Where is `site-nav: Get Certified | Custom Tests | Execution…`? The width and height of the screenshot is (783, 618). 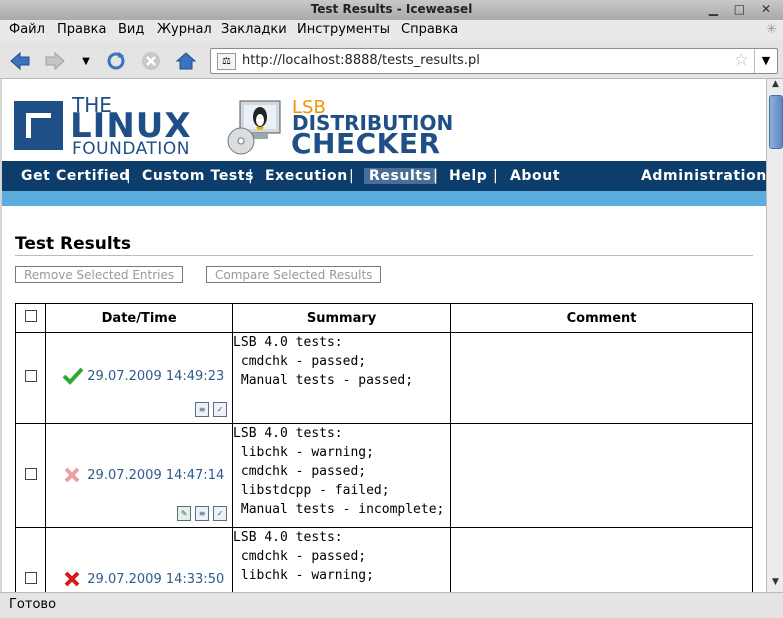 site-nav: Get Certified | Custom Tests | Execution… is located at coordinates (384, 176).